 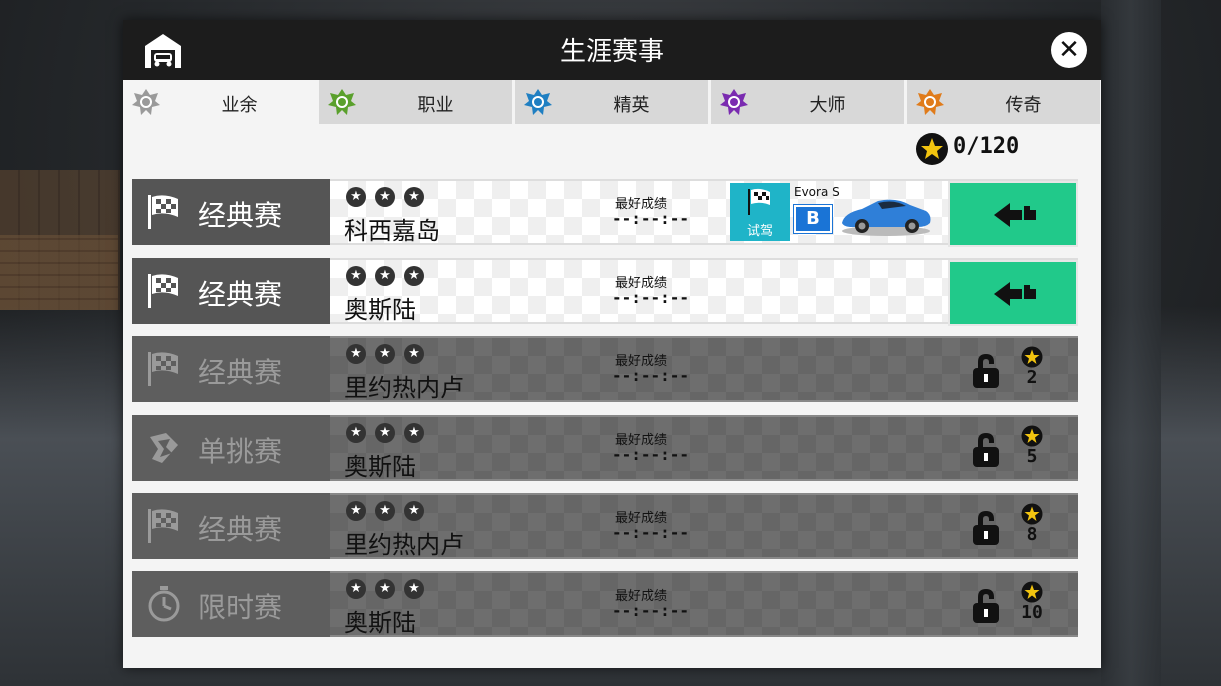 I want to click on tab-elite: 精英, so click(x=611, y=102).